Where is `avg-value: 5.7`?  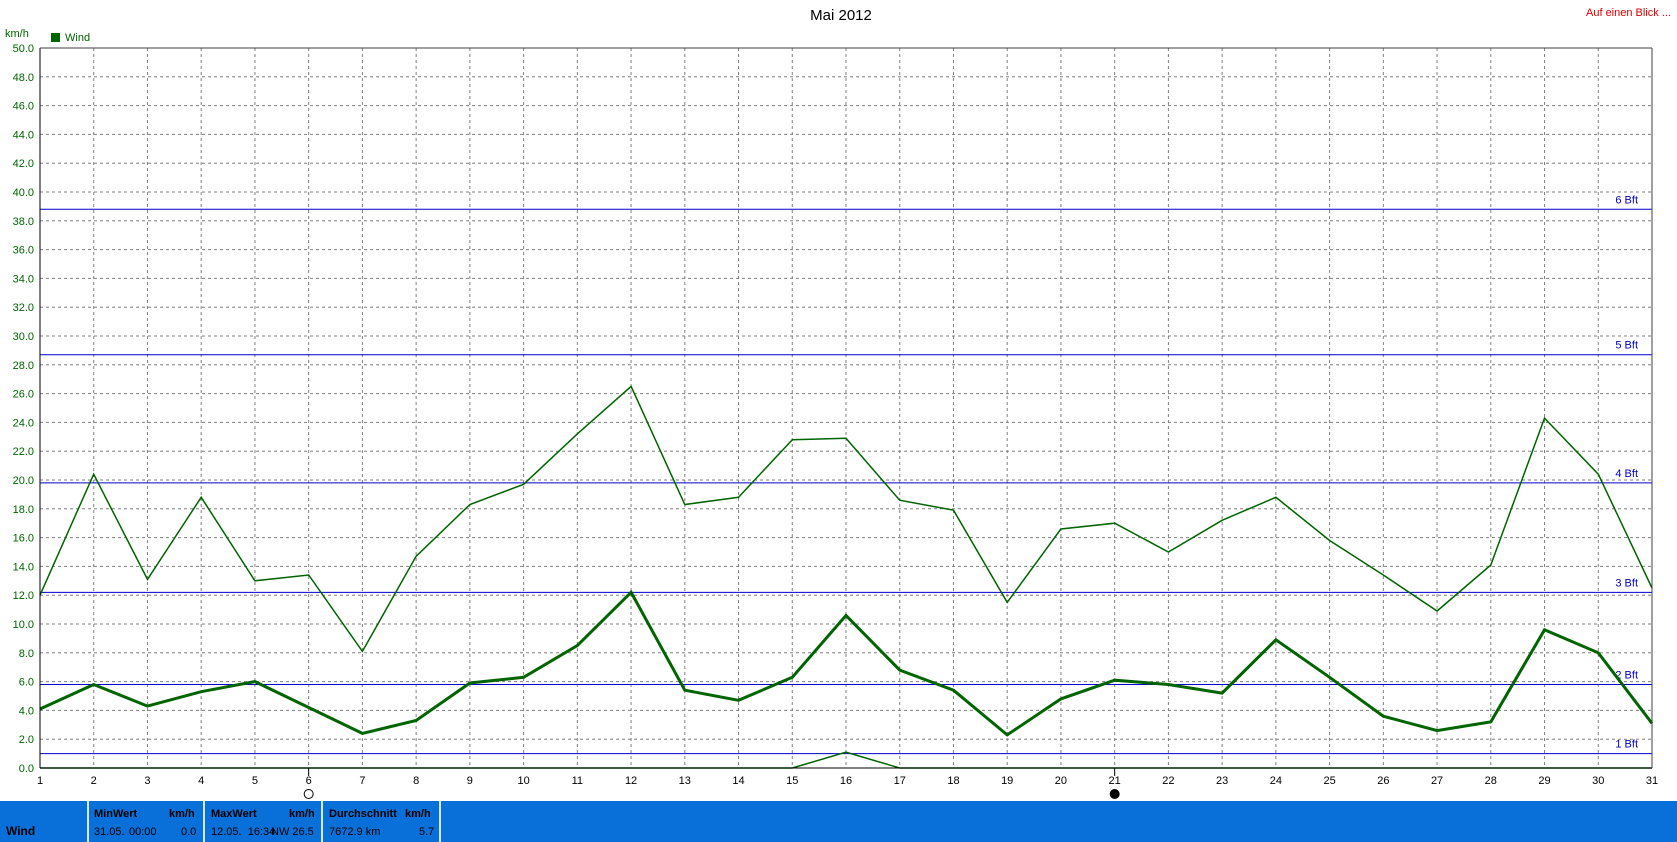
avg-value: 5.7 is located at coordinates (427, 832).